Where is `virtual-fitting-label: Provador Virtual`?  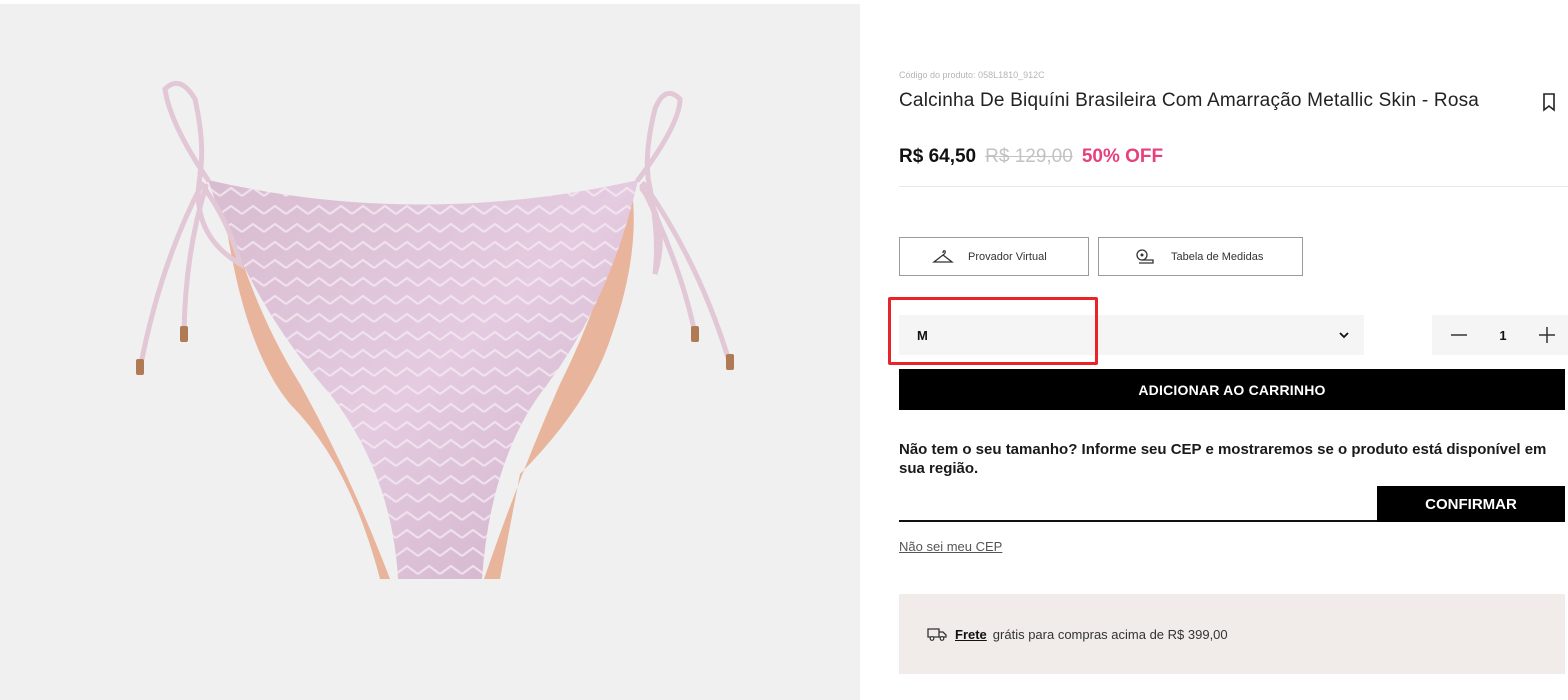
virtual-fitting-label: Provador Virtual is located at coordinates (1007, 256).